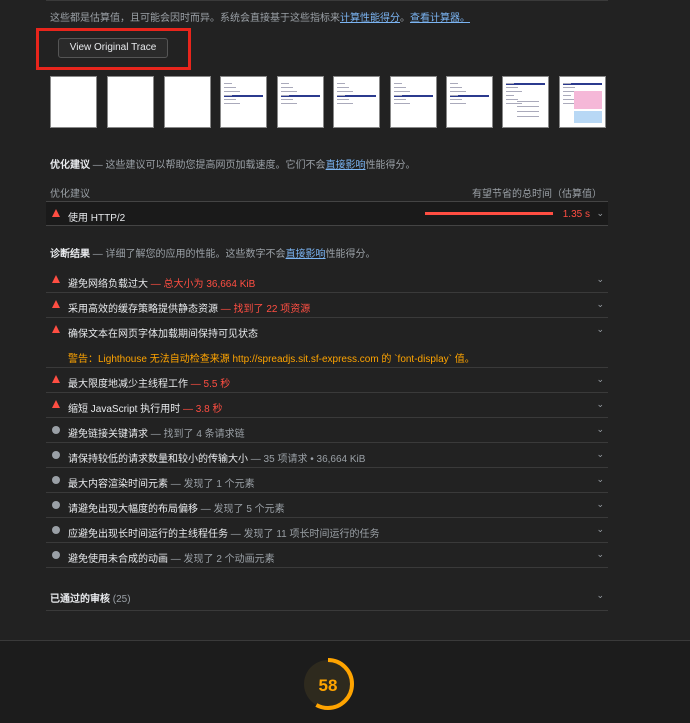  What do you see at coordinates (327, 305) in the screenshot?
I see `audit-row: 采用高效的缓存策略提供静态资源 — 找到了 22 项资源 ⌄` at bounding box center [327, 305].